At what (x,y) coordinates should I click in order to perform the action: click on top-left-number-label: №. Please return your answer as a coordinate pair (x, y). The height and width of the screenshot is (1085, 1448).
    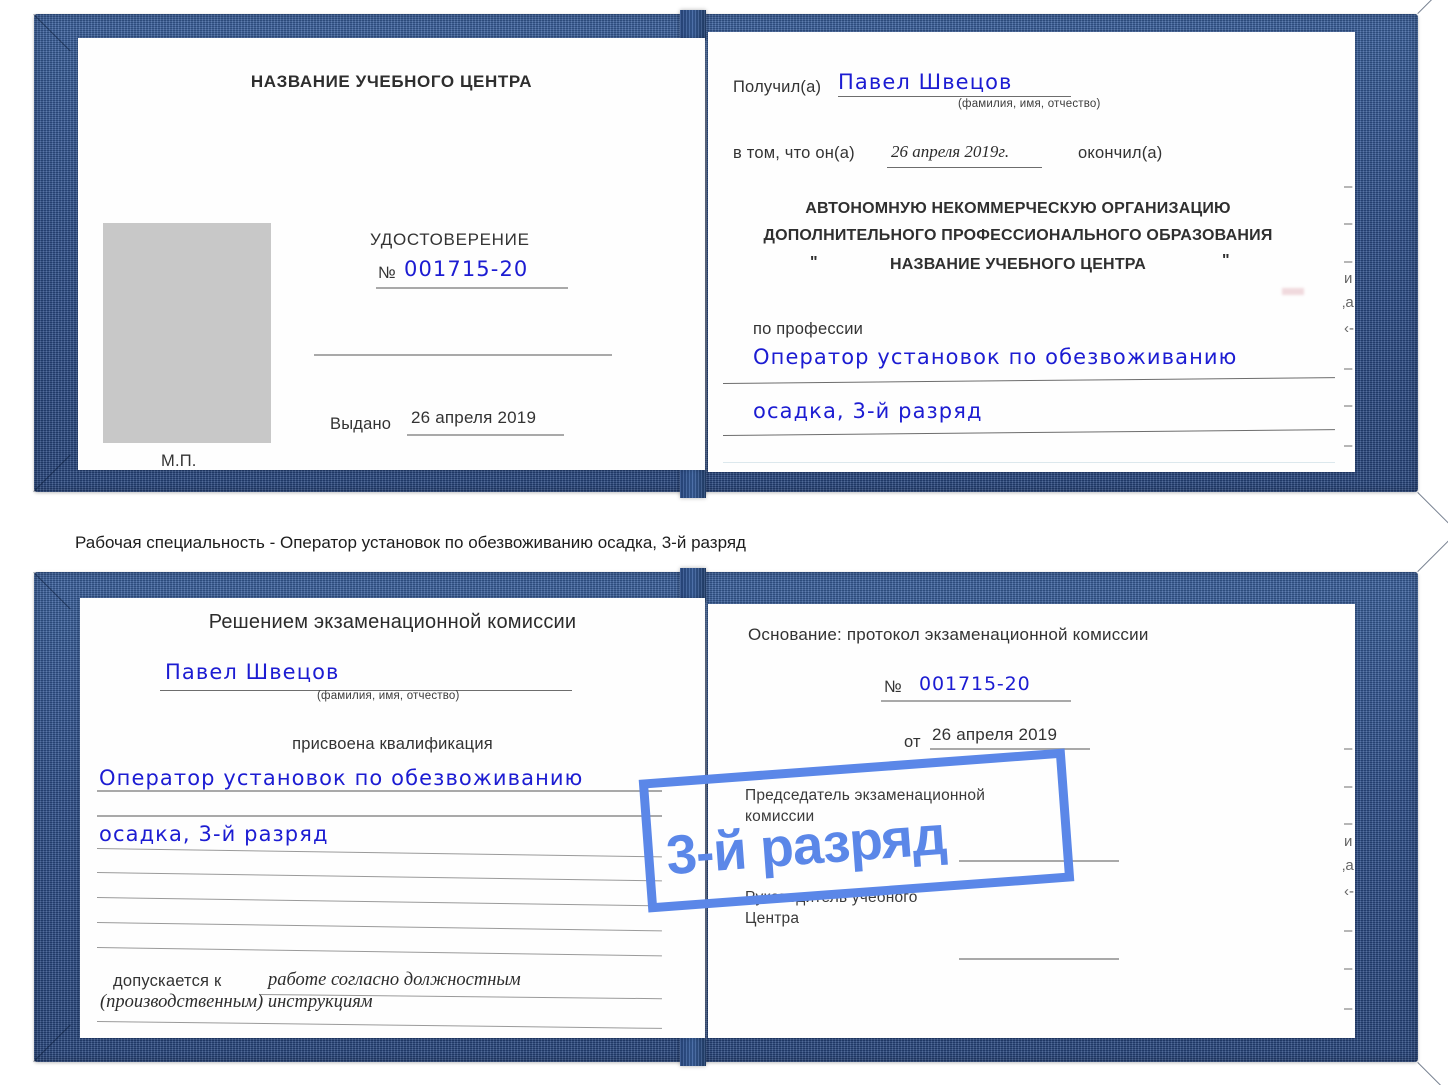
    Looking at the image, I should click on (387, 273).